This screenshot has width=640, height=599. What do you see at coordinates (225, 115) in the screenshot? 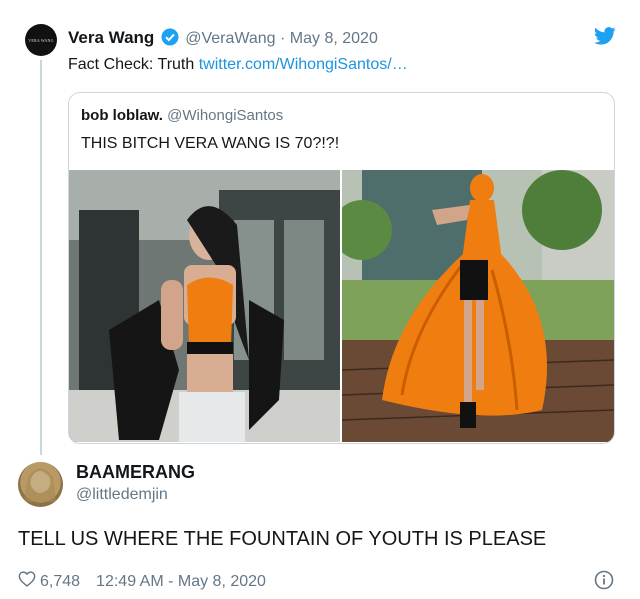
I see `quoted-handle: @WihongiSantos` at bounding box center [225, 115].